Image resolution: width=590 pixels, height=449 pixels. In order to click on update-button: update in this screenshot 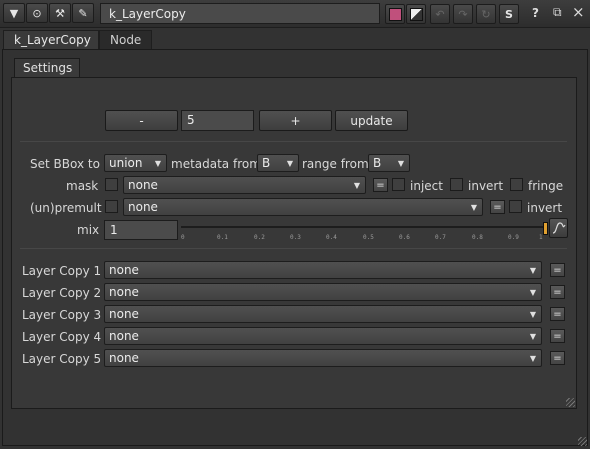, I will do `click(371, 120)`.